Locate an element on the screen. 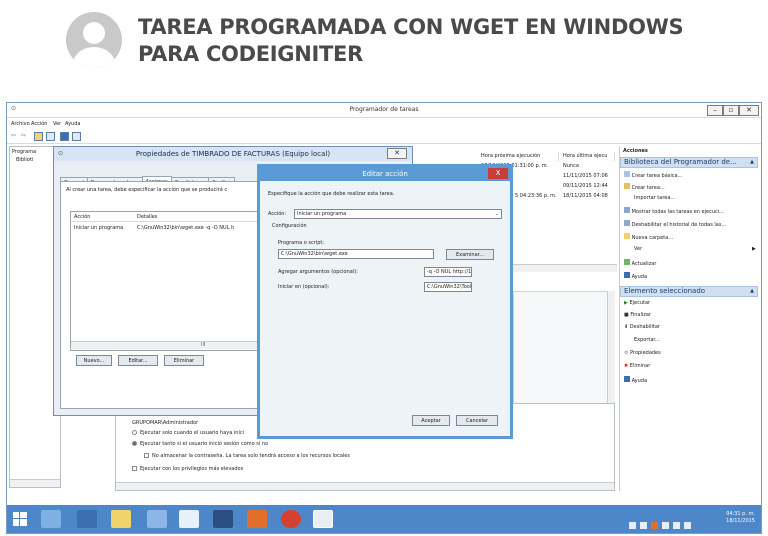 The height and width of the screenshot is (536, 768). action-row-type: Iniciar un programa is located at coordinates (98, 228).